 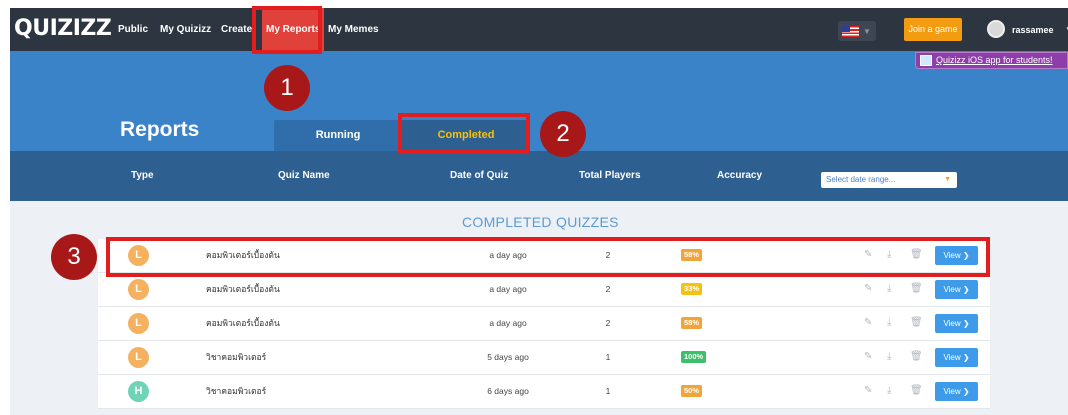 I want to click on callout-1: 1, so click(x=287, y=88).